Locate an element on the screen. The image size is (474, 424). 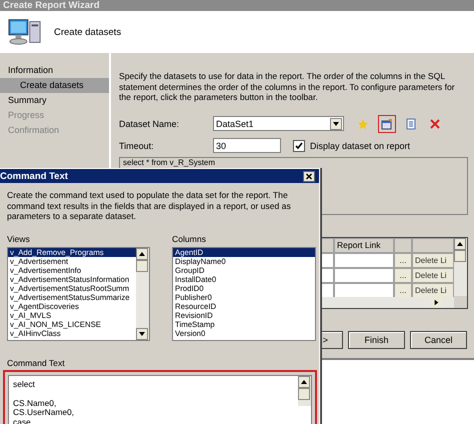
dialog-title: Command Text is located at coordinates (34, 176).